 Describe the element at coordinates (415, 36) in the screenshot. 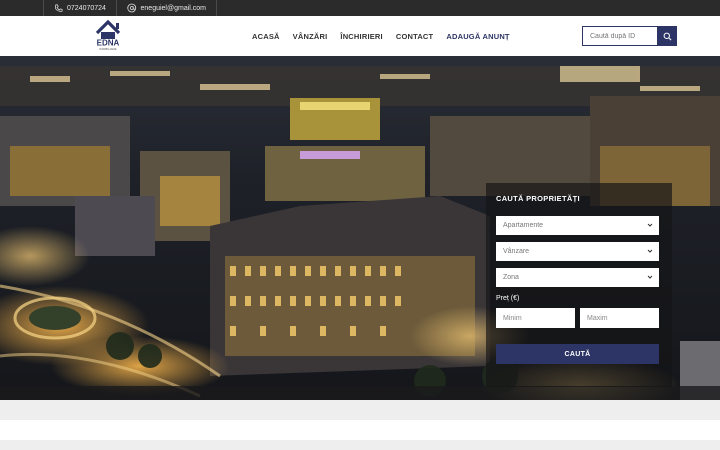

I see `nav-contact: CONTACT` at that location.